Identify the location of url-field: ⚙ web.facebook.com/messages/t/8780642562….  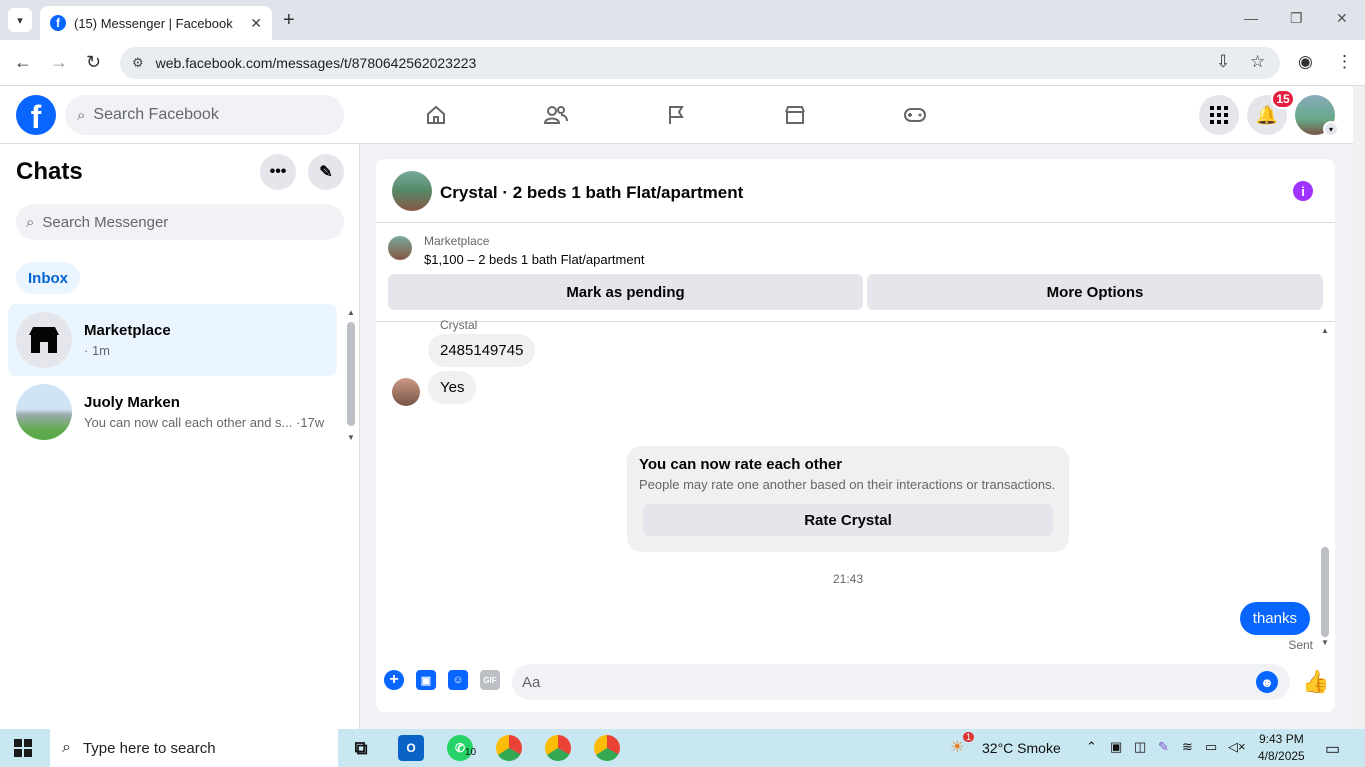
(700, 63).